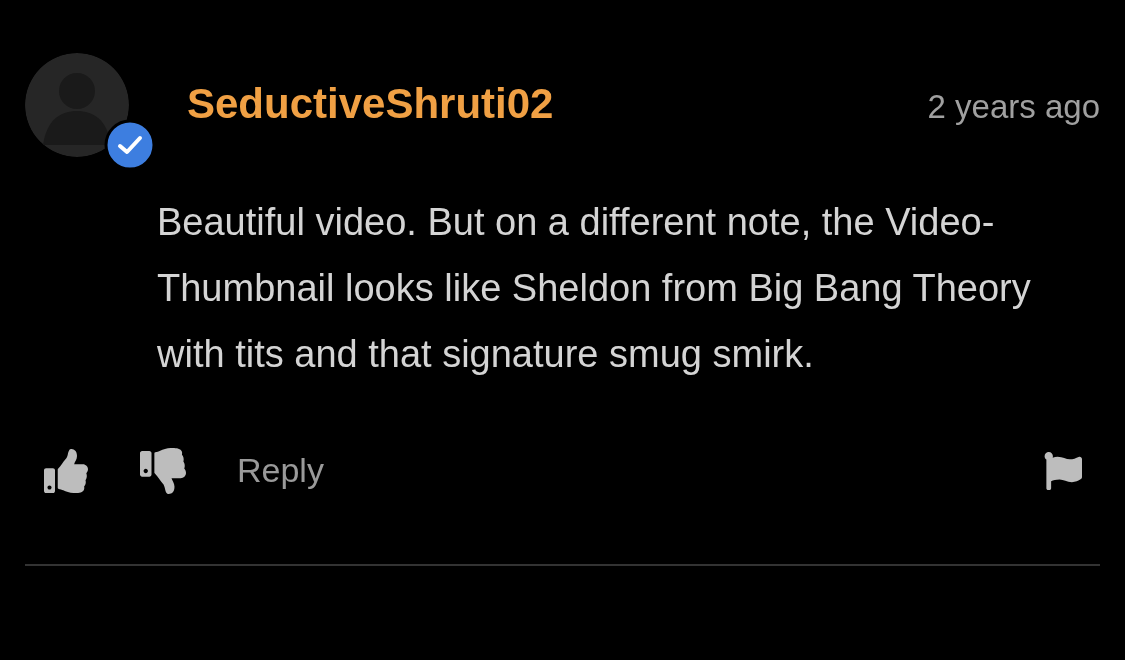 This screenshot has width=1125, height=660. What do you see at coordinates (77, 105) in the screenshot?
I see `avatar-icon` at bounding box center [77, 105].